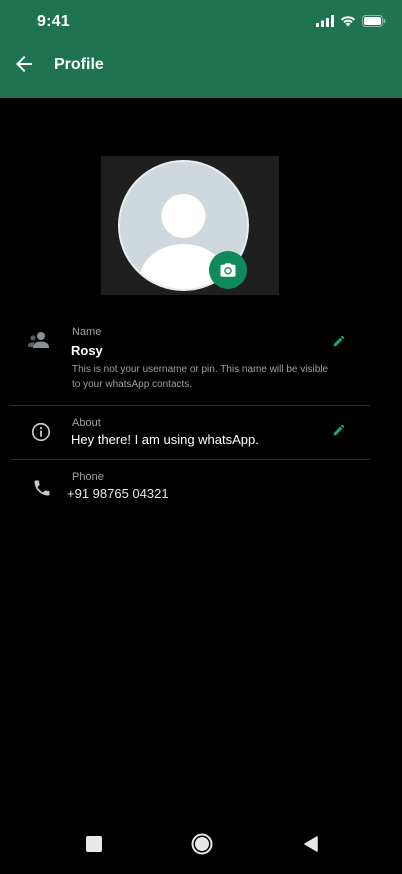 The width and height of the screenshot is (402, 874). Describe the element at coordinates (79, 64) in the screenshot. I see `page-title: Profile` at that location.